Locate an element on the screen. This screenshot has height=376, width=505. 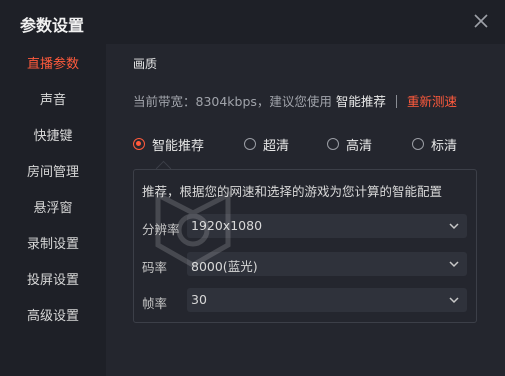
title-bar: 参数设置 is located at coordinates (252, 22).